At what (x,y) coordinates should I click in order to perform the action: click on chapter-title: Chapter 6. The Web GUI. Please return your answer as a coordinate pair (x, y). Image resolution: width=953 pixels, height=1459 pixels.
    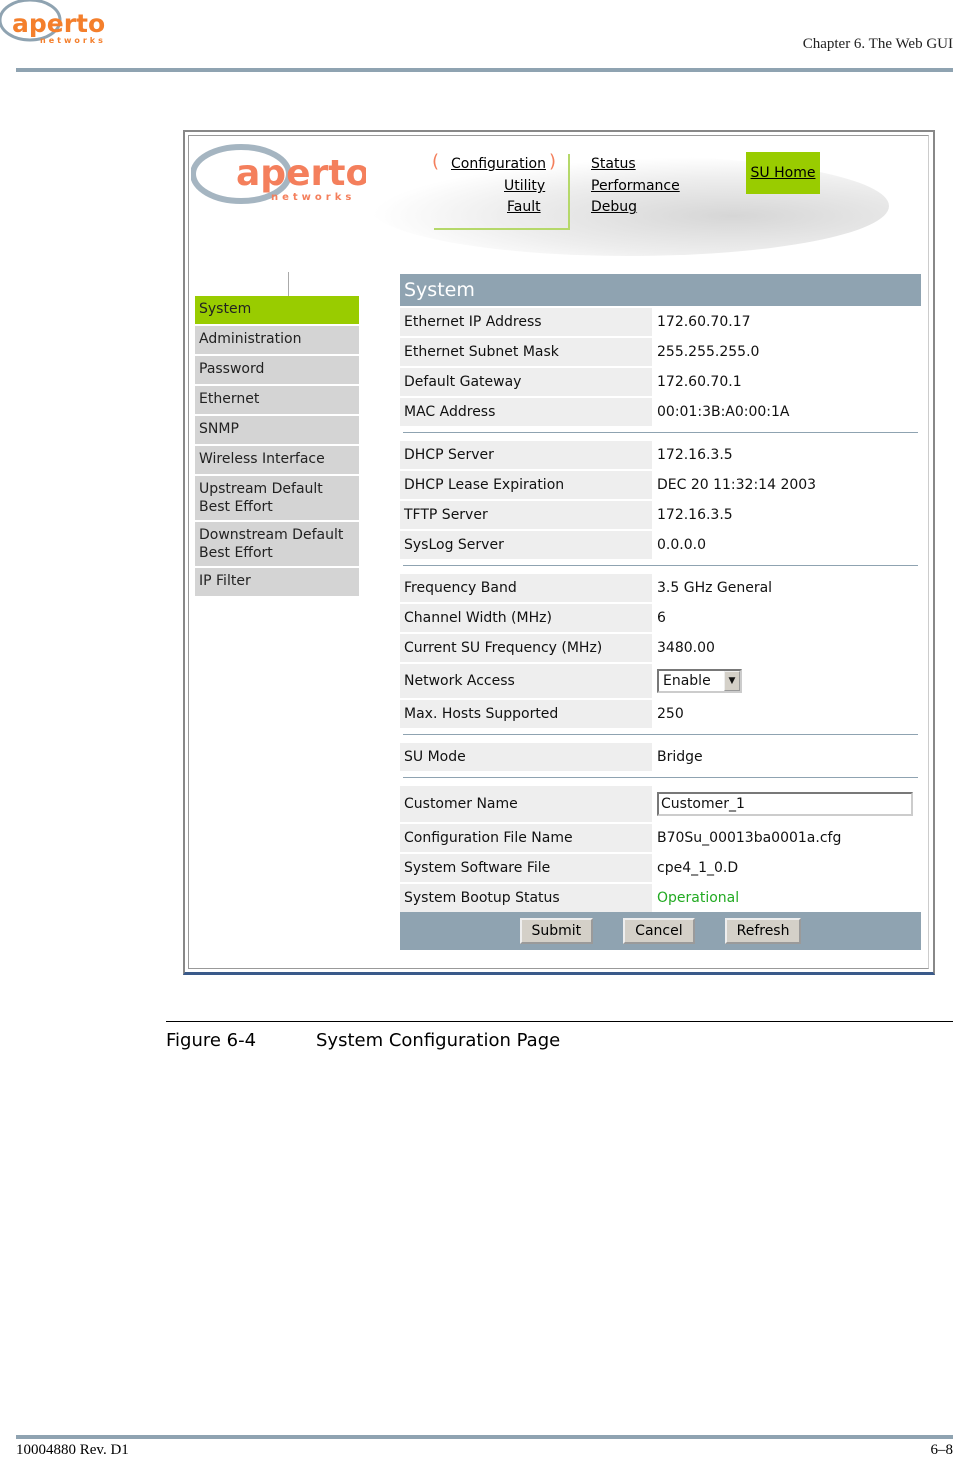
    Looking at the image, I should click on (877, 44).